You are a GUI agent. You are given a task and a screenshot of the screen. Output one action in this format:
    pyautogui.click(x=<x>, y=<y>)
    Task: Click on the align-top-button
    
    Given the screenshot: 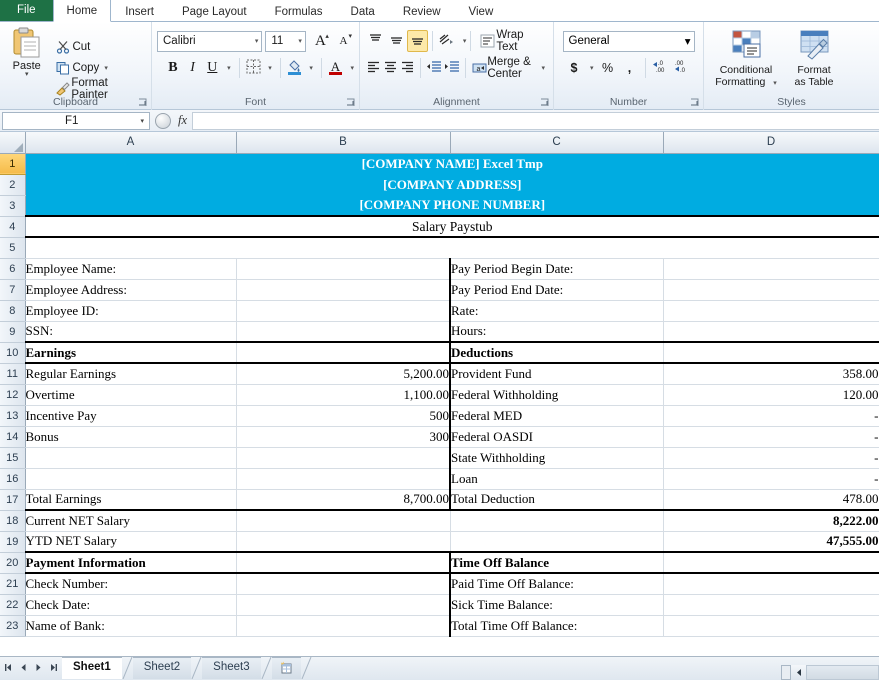 What is the action you would take?
    pyautogui.click(x=375, y=41)
    